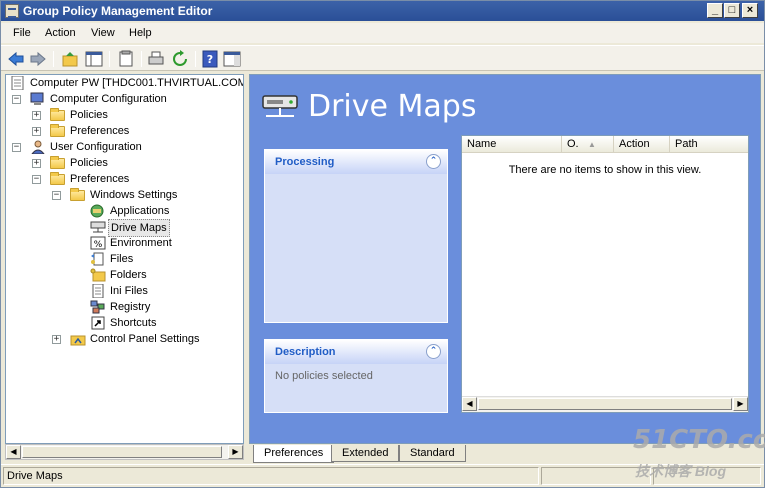 Image resolution: width=765 pixels, height=488 pixels. What do you see at coordinates (145, 339) in the screenshot?
I see `tree-label-control-panel-settings: Control Panel Settings` at bounding box center [145, 339].